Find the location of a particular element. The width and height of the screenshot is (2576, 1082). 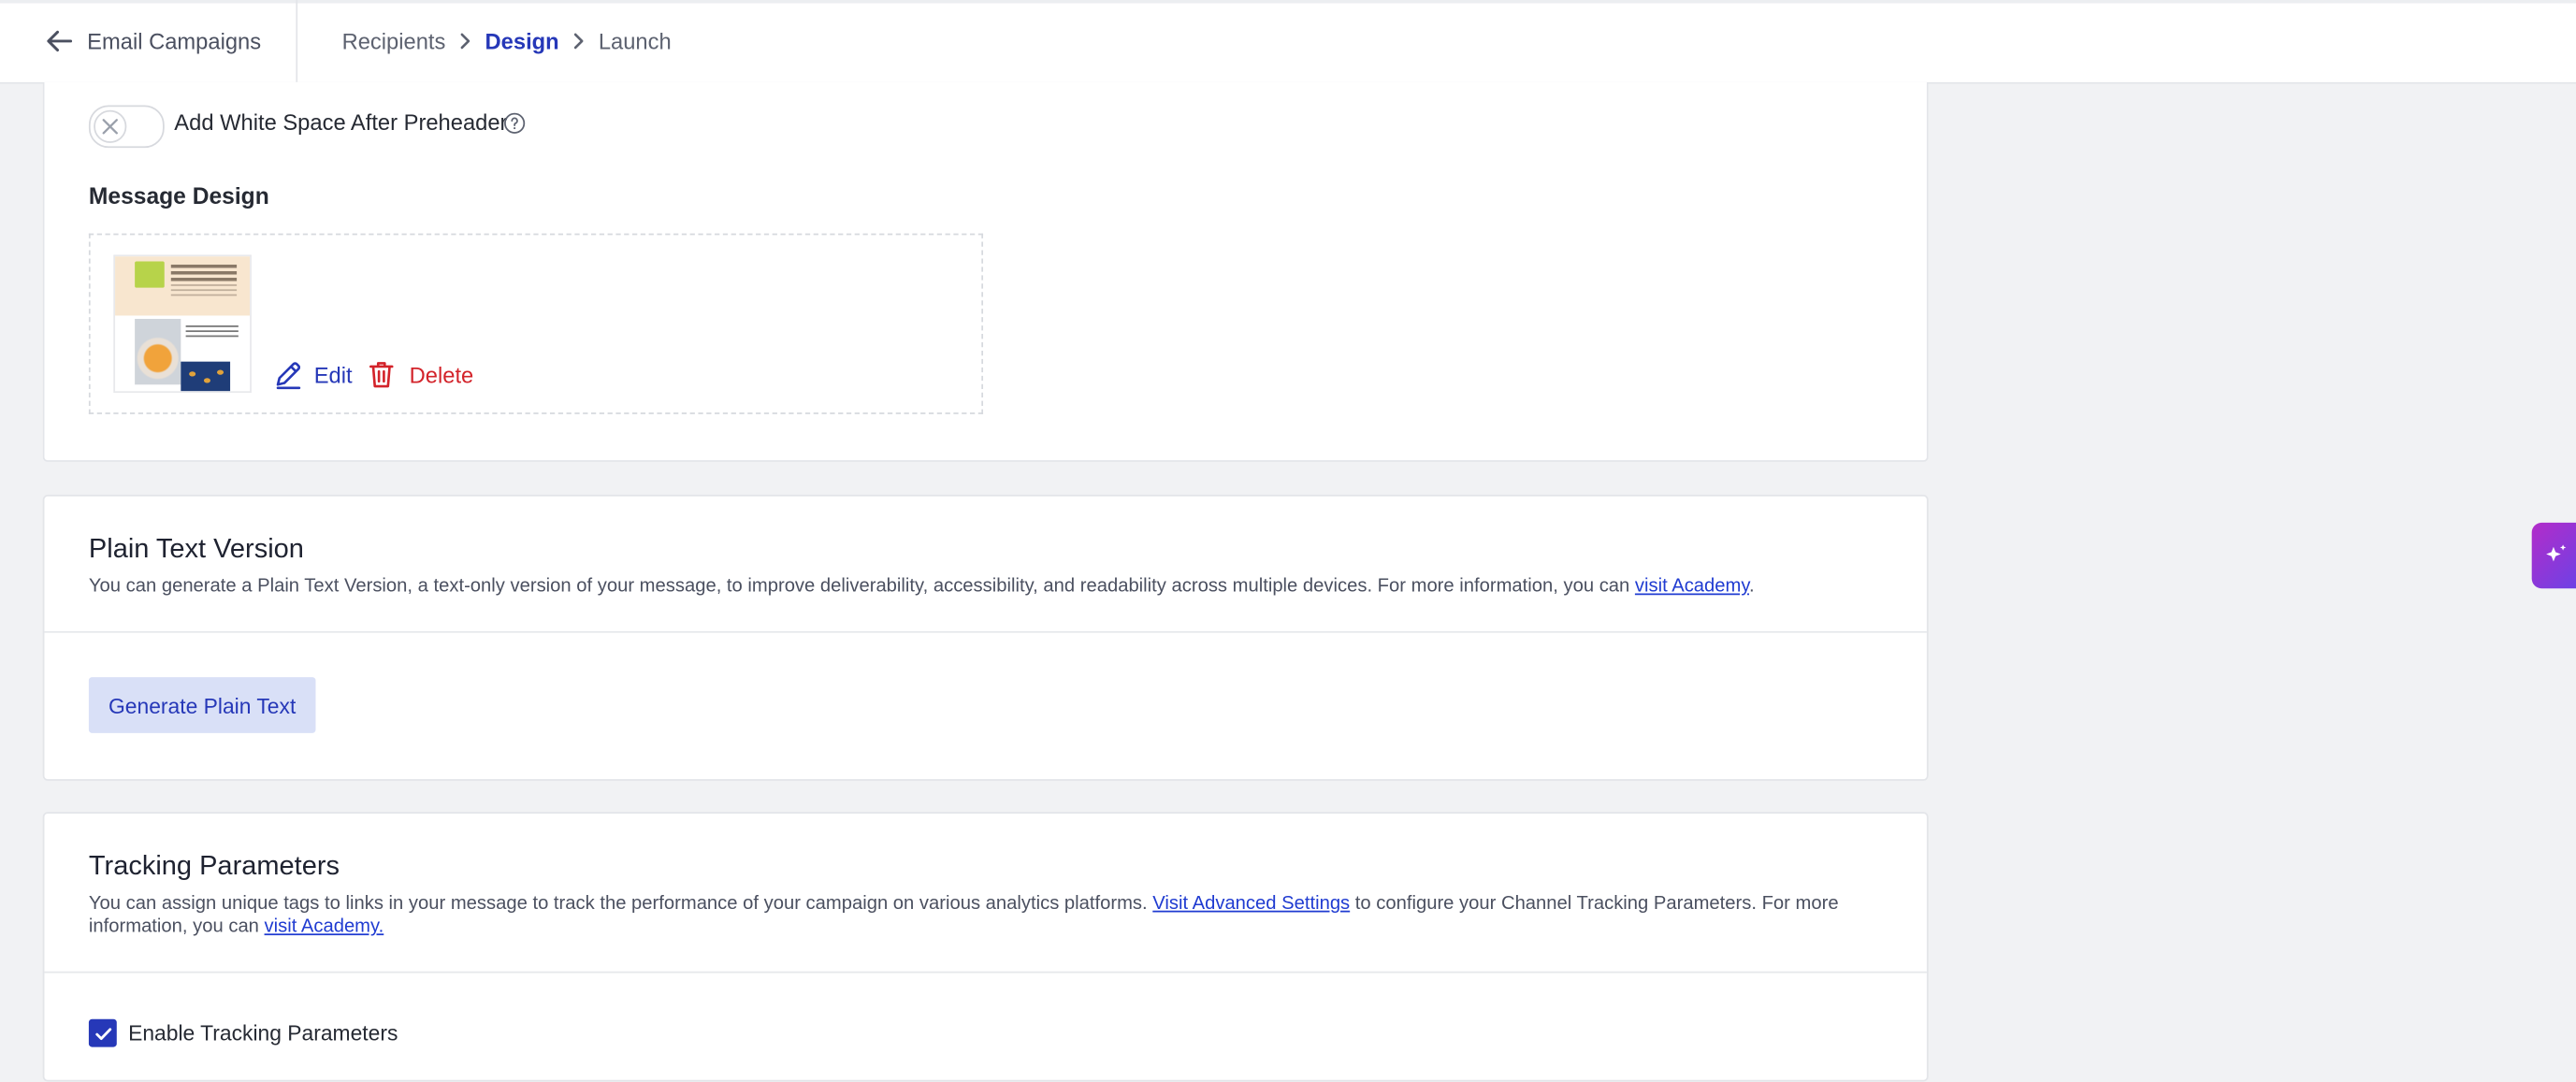

visit-academy-link: visit Academy is located at coordinates (1692, 587).